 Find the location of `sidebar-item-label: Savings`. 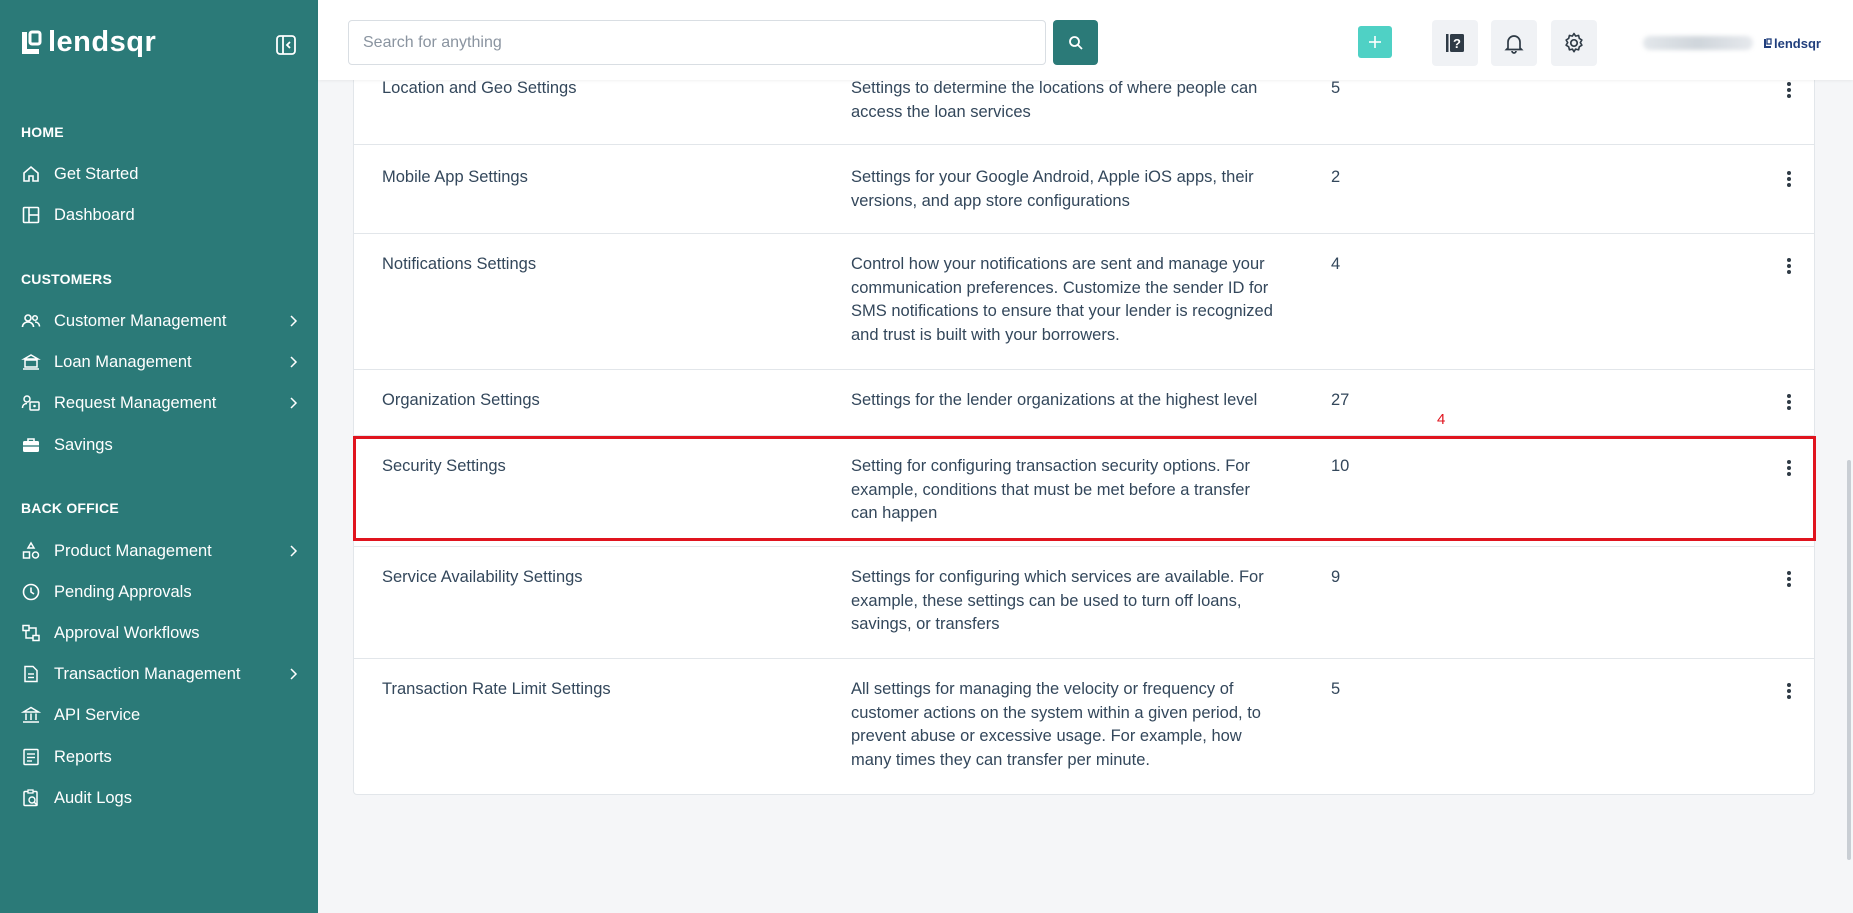

sidebar-item-label: Savings is located at coordinates (83, 444).